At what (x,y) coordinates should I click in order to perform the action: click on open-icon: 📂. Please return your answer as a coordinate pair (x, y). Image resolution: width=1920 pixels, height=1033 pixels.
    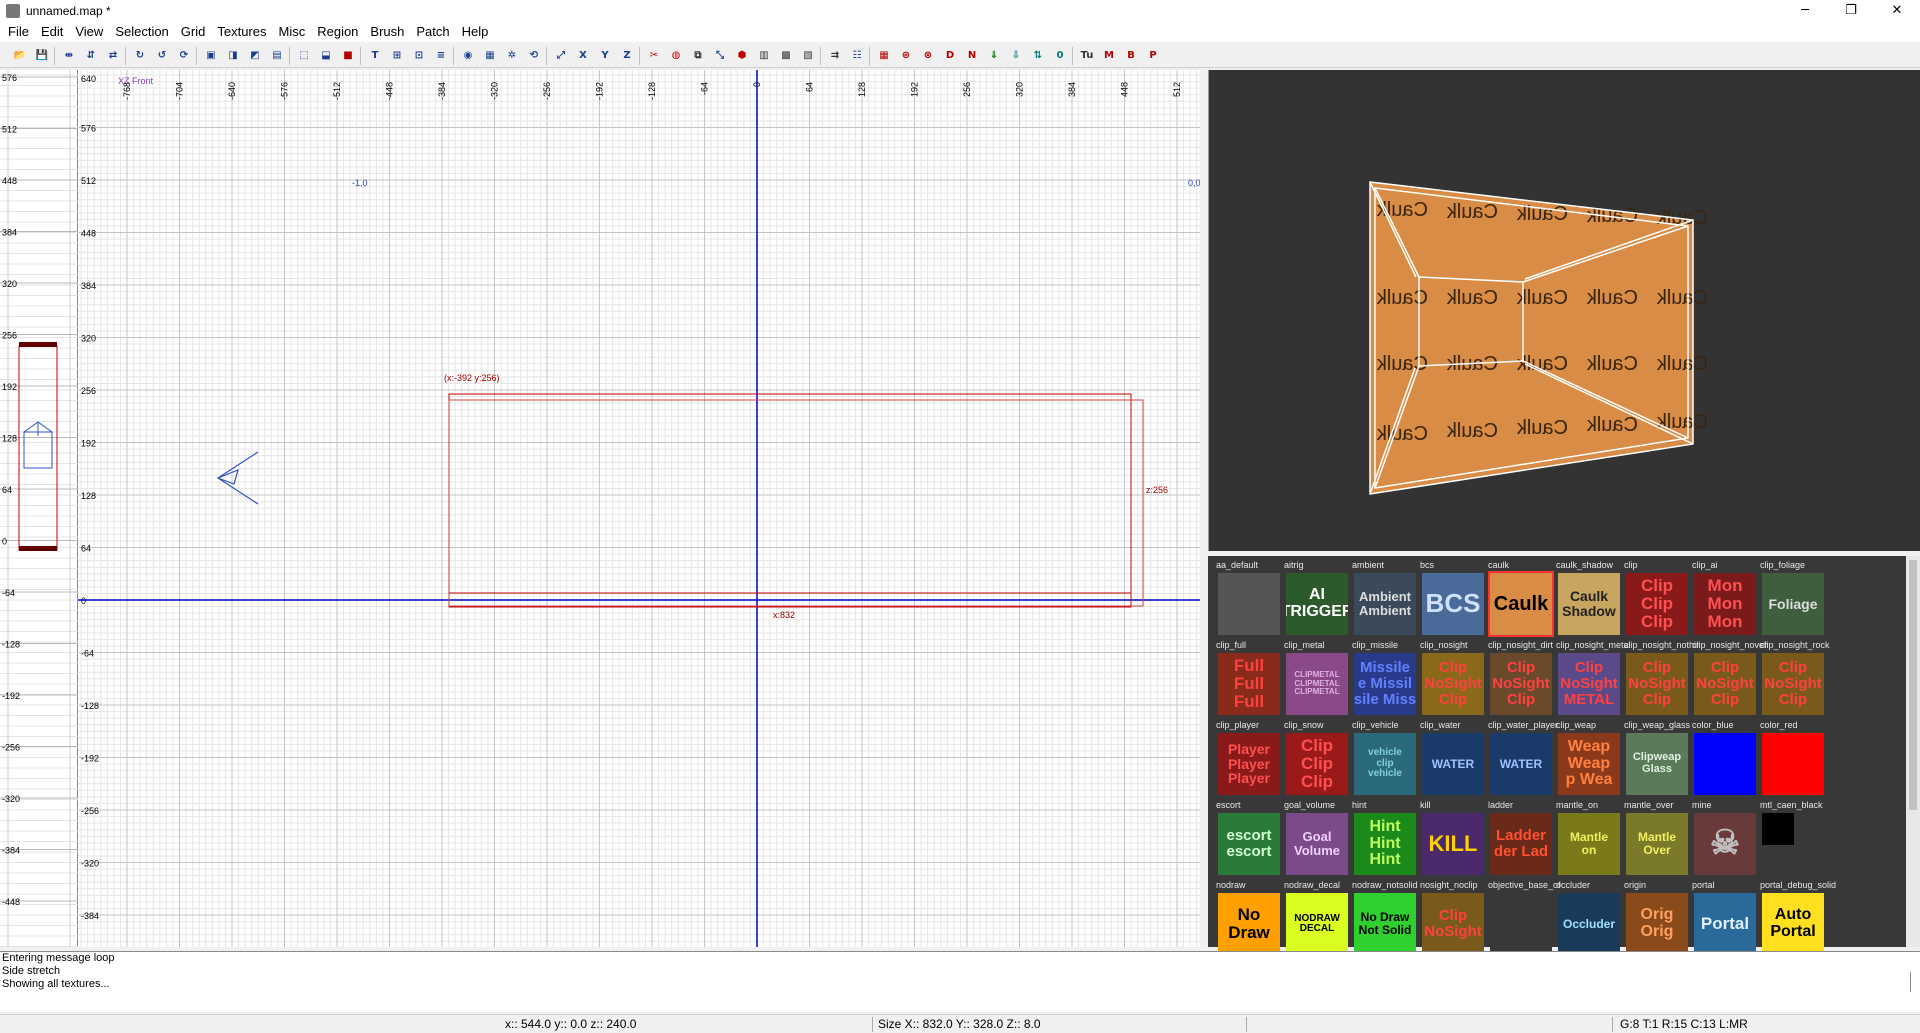
    Looking at the image, I should click on (20, 55).